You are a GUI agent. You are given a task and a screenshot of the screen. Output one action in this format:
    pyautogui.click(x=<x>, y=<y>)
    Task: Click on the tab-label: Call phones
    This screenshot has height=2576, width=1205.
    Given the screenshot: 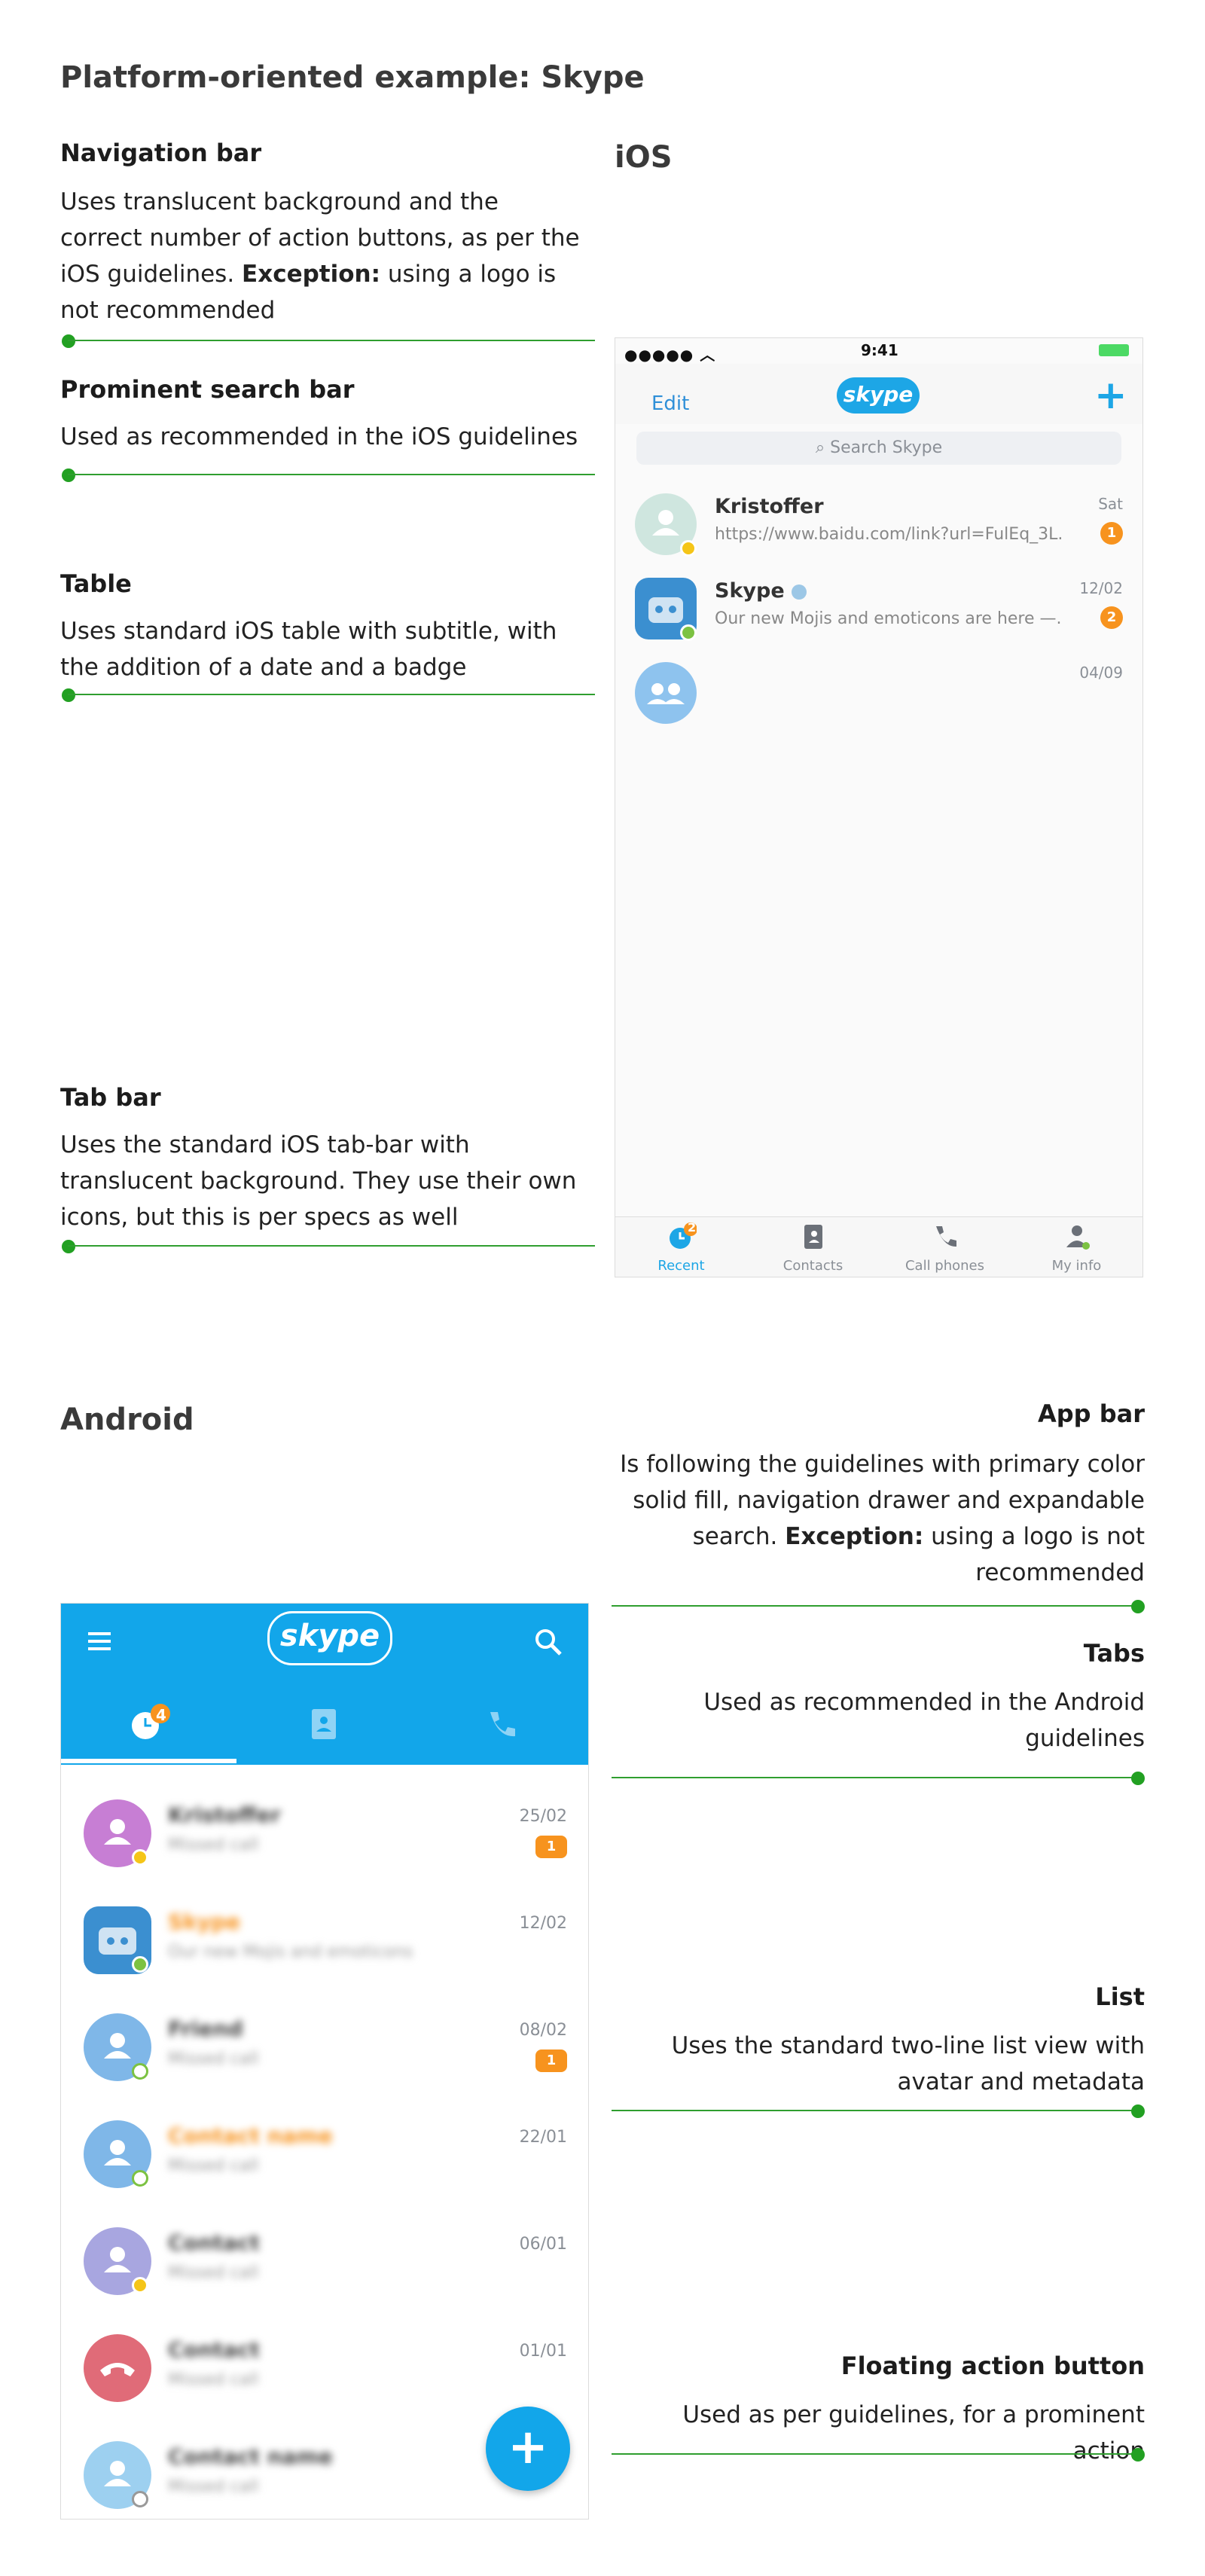 What is the action you would take?
    pyautogui.click(x=945, y=1266)
    